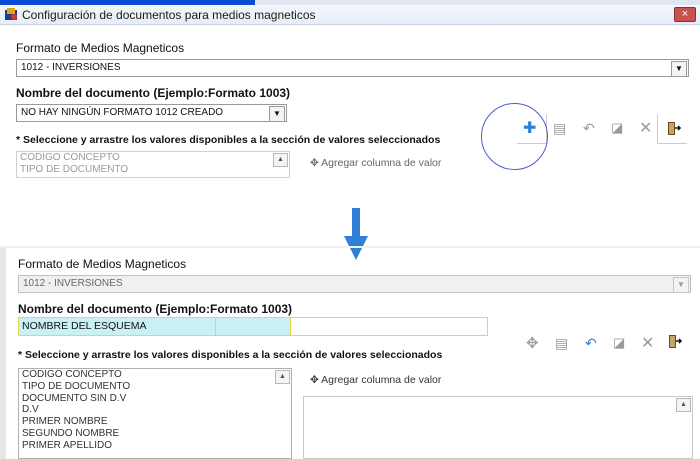 Image resolution: width=700 pixels, height=459 pixels. What do you see at coordinates (155, 434) in the screenshot?
I see `list-item: SEGUNDO NOMBRE` at bounding box center [155, 434].